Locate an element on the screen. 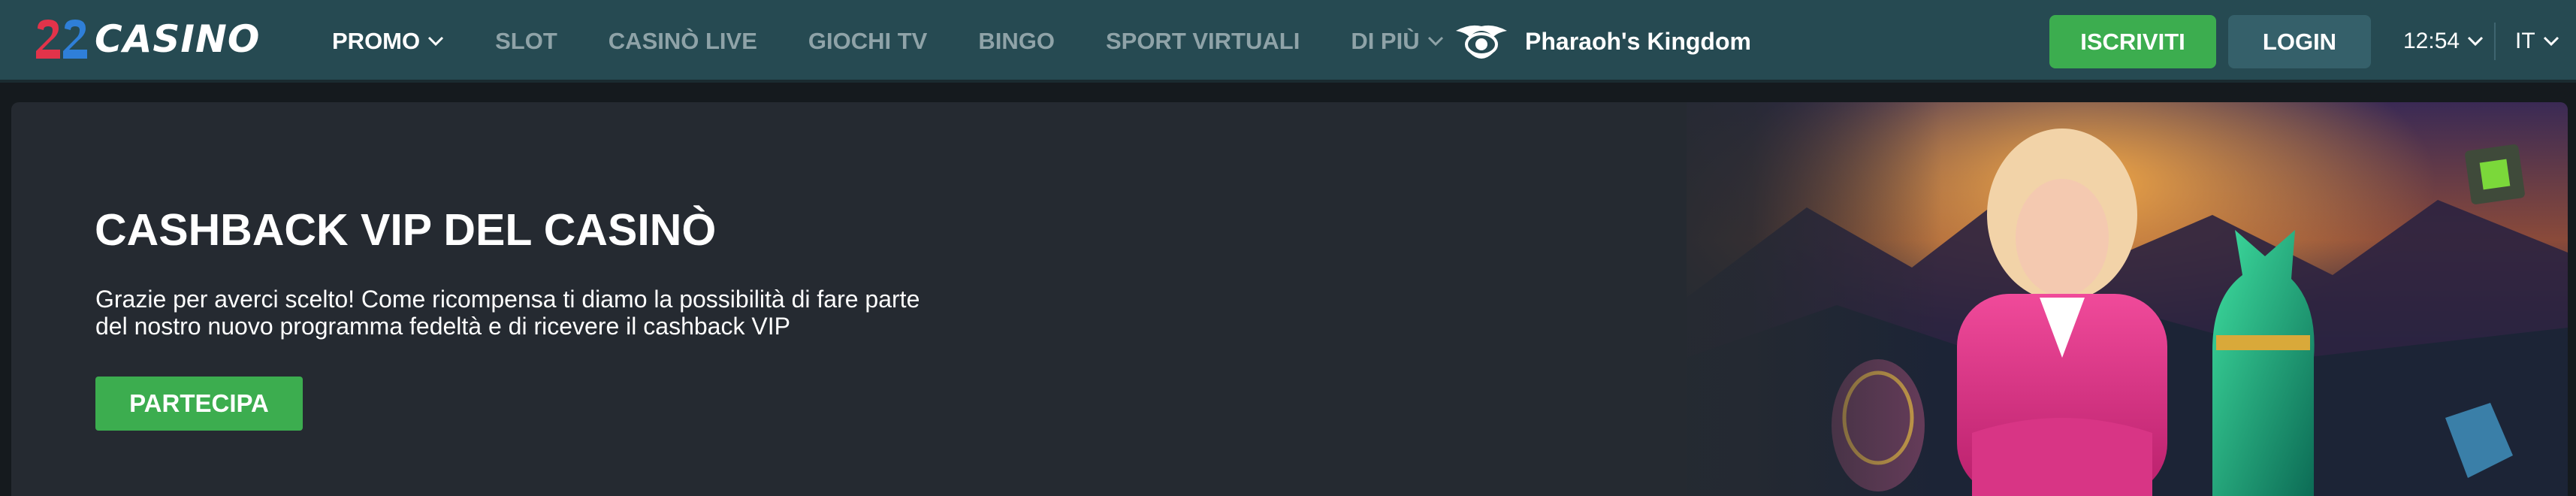 The image size is (2576, 496). pharaoh-eye-icon is located at coordinates (1481, 42).